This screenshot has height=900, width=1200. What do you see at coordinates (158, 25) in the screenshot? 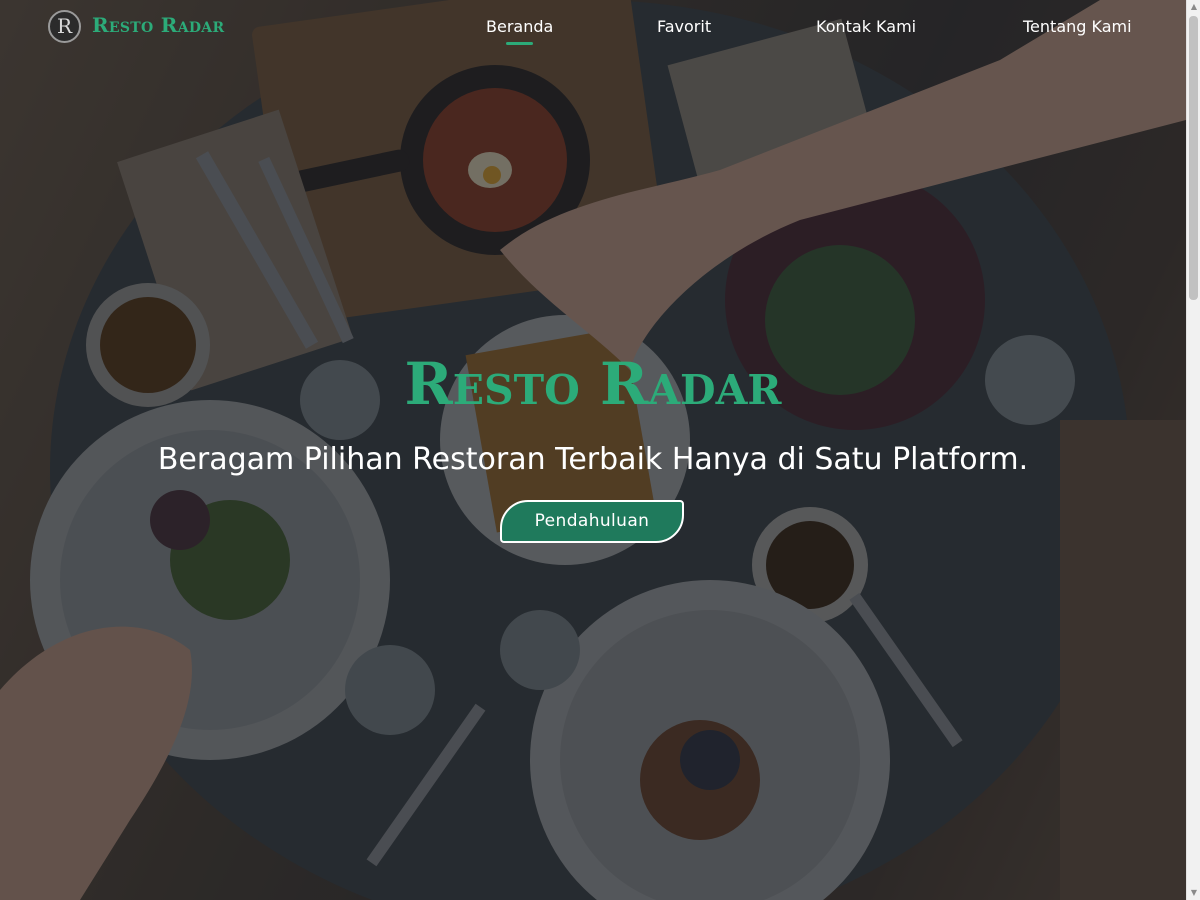
I see `brand-name: Resto Radar` at bounding box center [158, 25].